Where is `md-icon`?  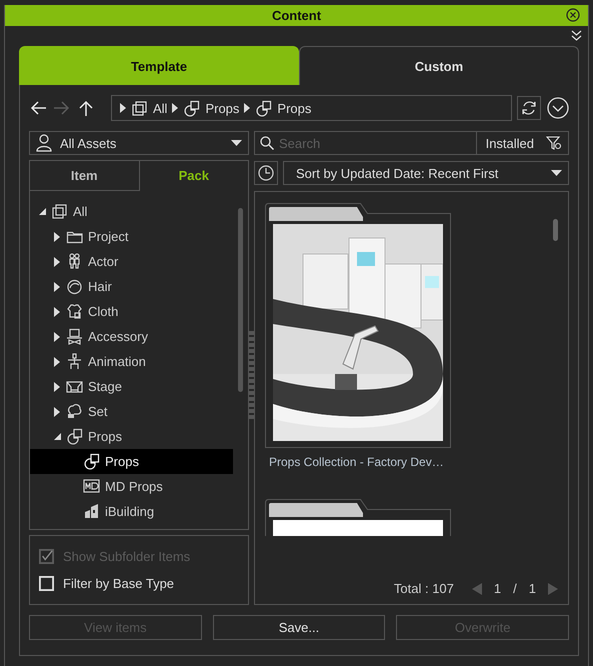
md-icon is located at coordinates (91, 486).